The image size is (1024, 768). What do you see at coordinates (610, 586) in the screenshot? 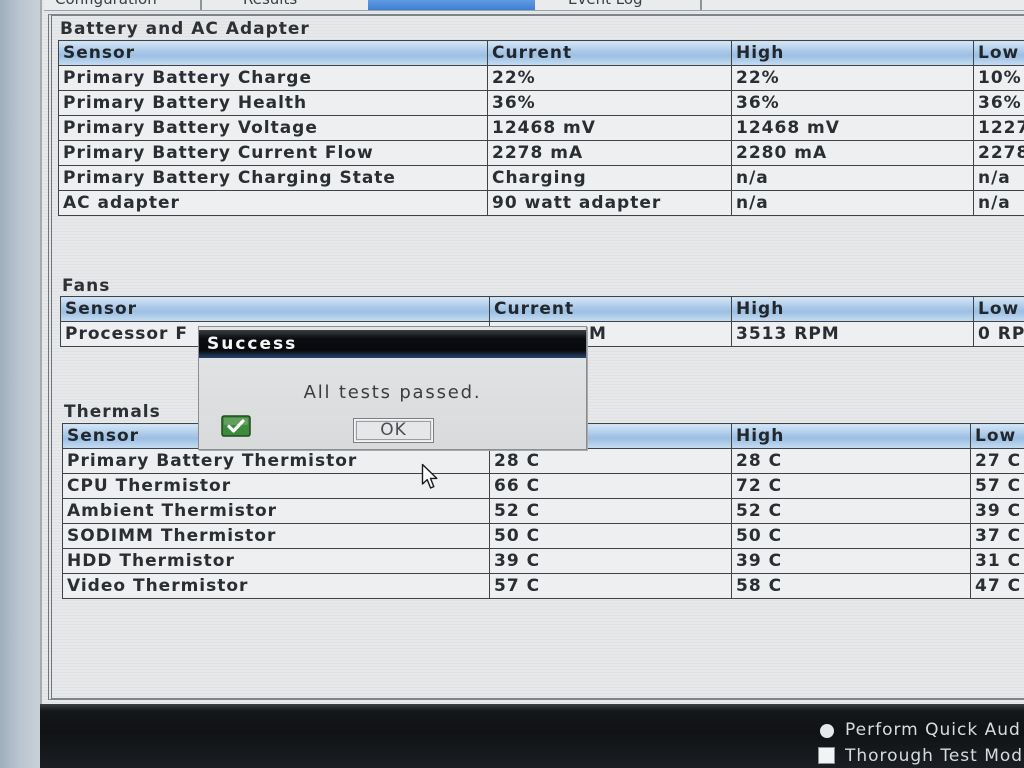
I see `current-cell: 57 C` at bounding box center [610, 586].